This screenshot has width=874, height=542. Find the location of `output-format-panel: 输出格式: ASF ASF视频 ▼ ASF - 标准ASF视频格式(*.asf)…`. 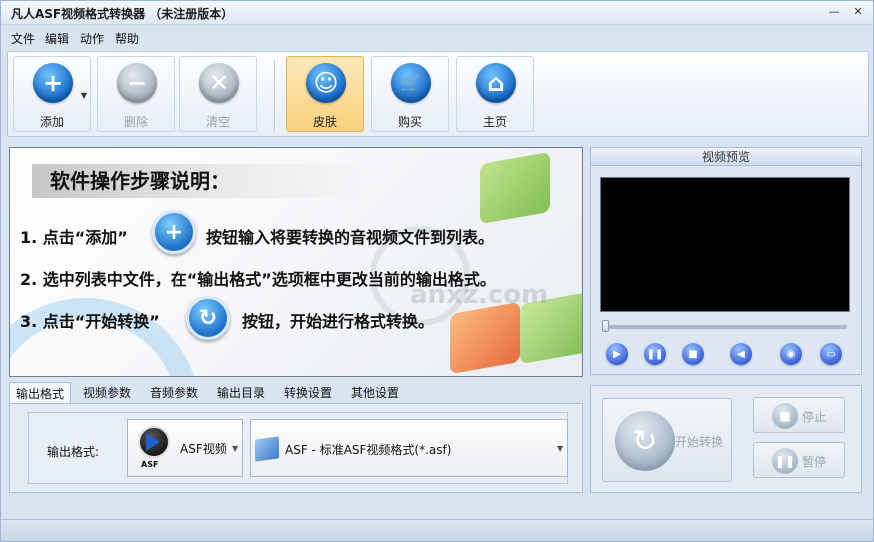

output-format-panel: 输出格式: ASF ASF视频 ▼ ASF - 标准ASF视频格式(*.asf)… is located at coordinates (296, 448).